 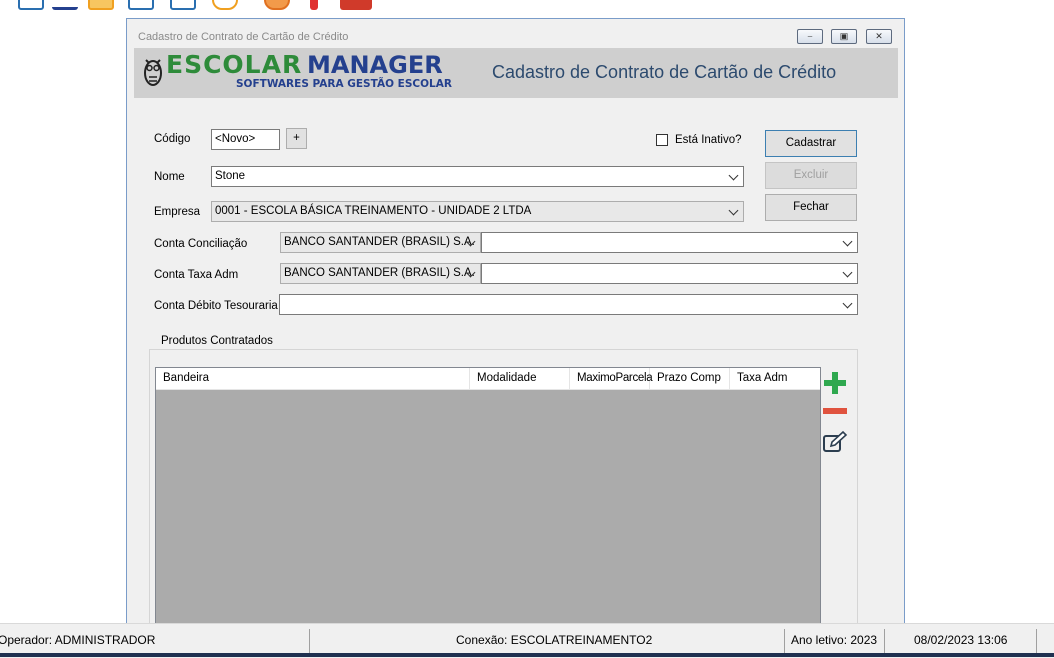 I want to click on status-conexao: Conexão: ESCOLATREINAMENTO2, so click(x=554, y=640).